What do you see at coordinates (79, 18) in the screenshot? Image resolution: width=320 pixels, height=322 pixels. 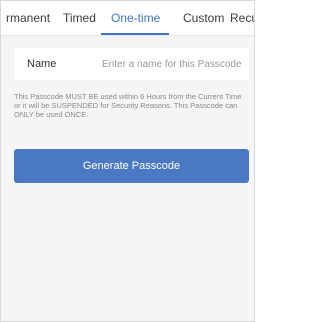 I see `tab-timed: Timed` at bounding box center [79, 18].